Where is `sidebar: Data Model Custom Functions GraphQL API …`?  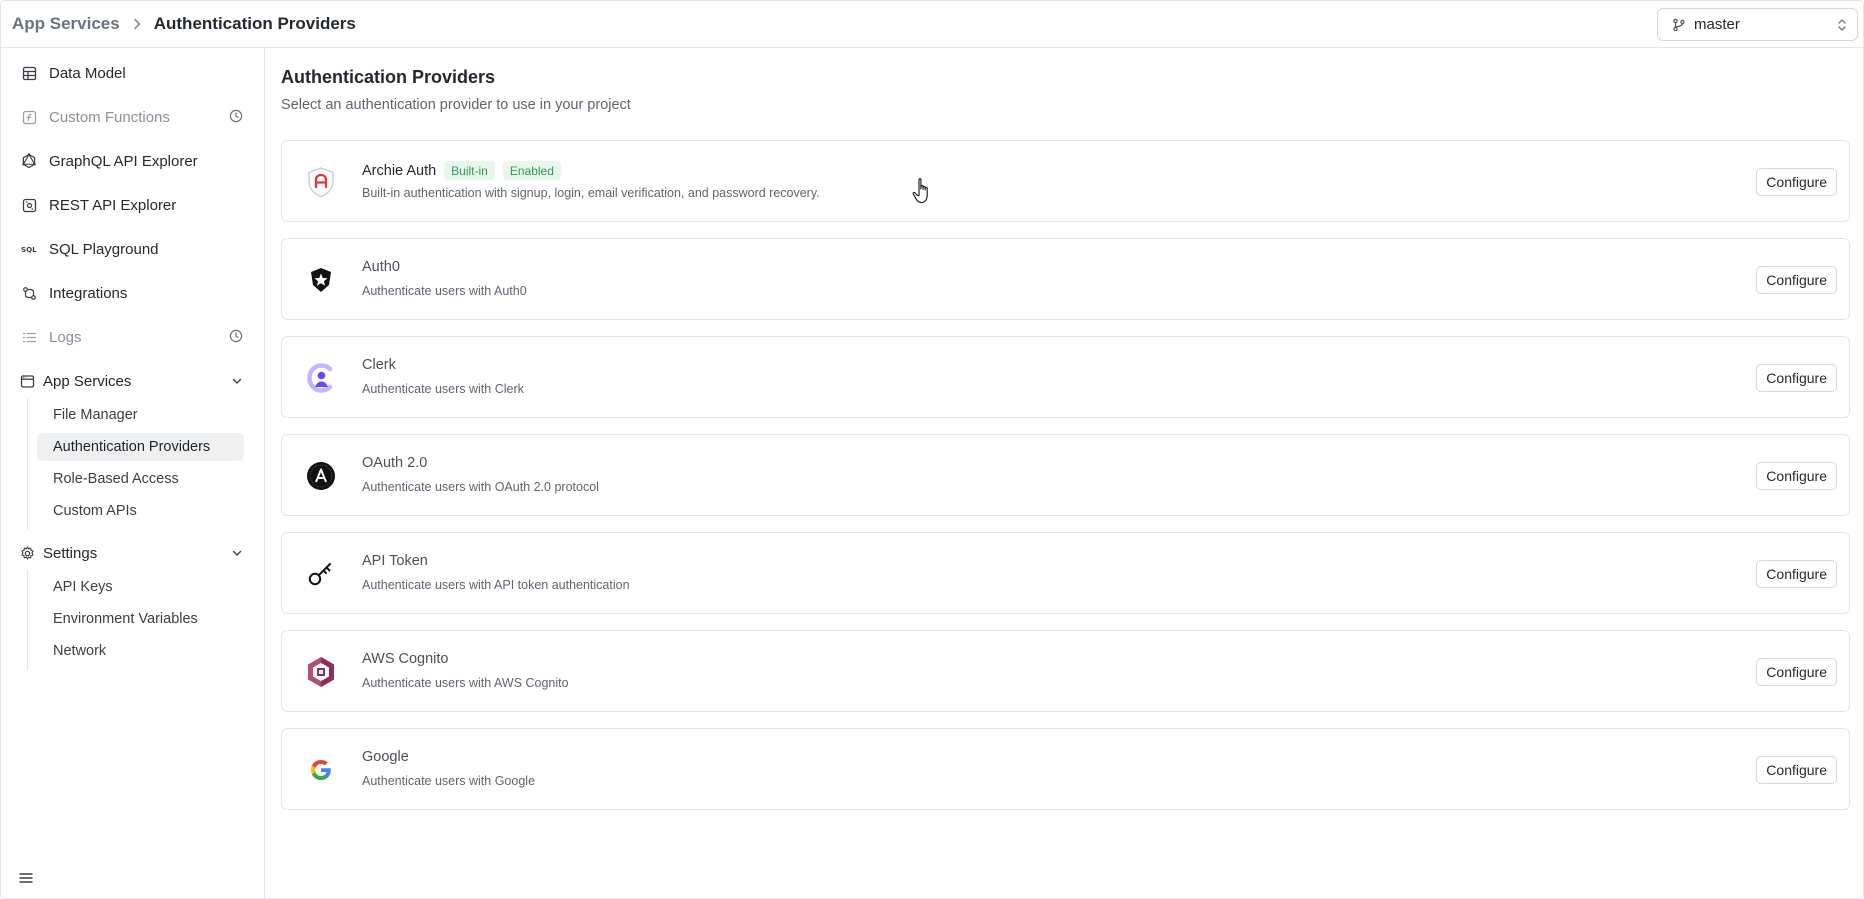 sidebar: Data Model Custom Functions GraphQL API … is located at coordinates (133, 473).